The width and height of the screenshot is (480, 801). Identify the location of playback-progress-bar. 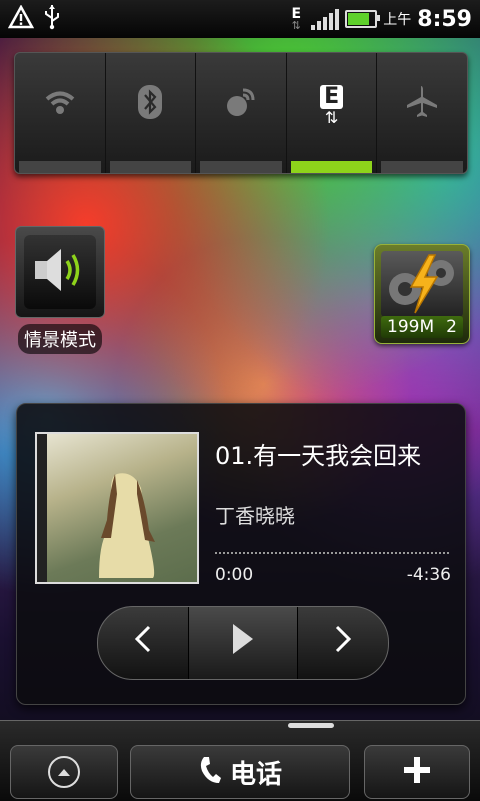
(332, 553).